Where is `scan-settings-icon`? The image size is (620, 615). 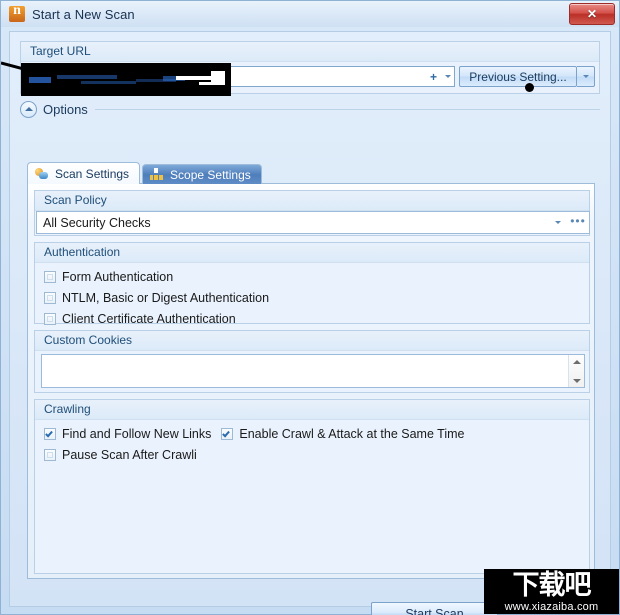 scan-settings-icon is located at coordinates (42, 174).